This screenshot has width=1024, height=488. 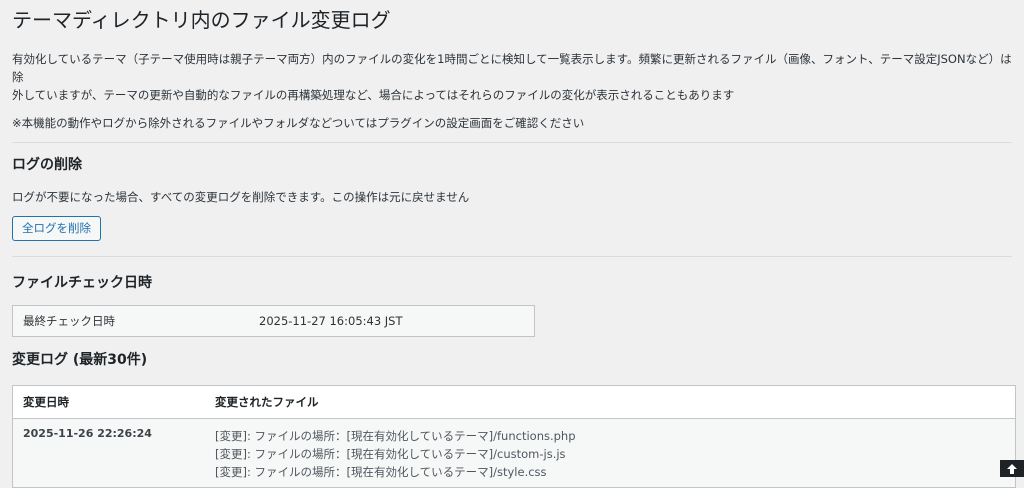 I want to click on delete-description: ログが不要になった場合、すべての変更ログを削除できます。この操作は元に戻せません, so click(x=241, y=197).